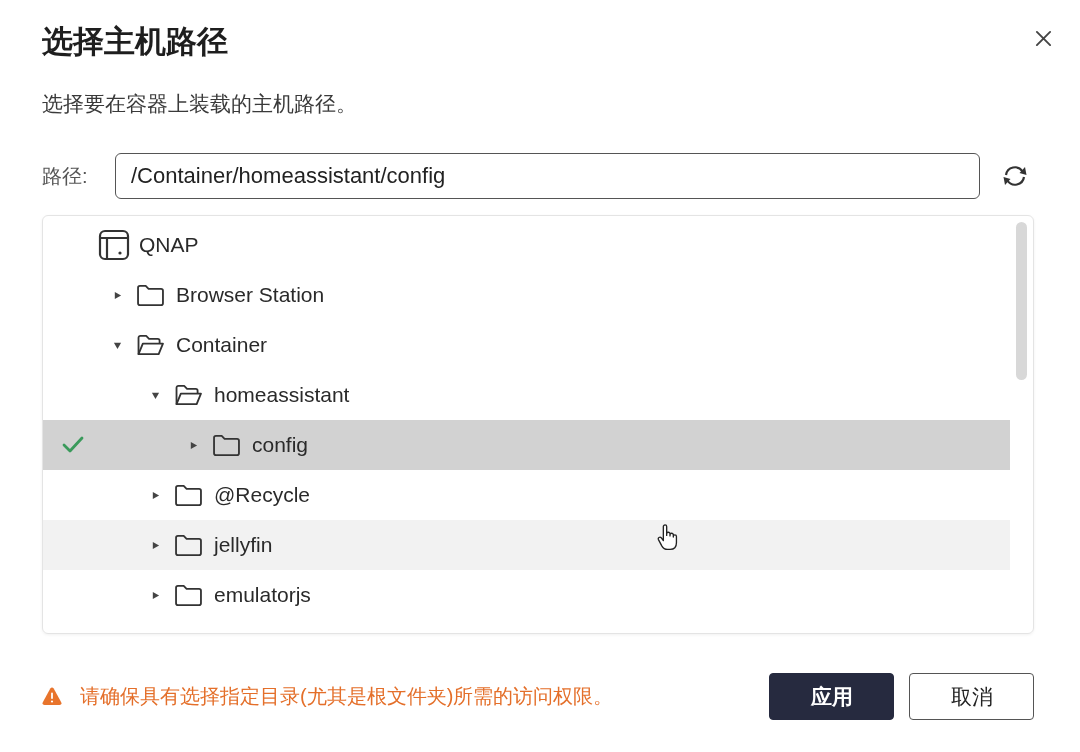 This screenshot has width=1080, height=752. I want to click on tree-item: Browser Station, so click(526, 295).